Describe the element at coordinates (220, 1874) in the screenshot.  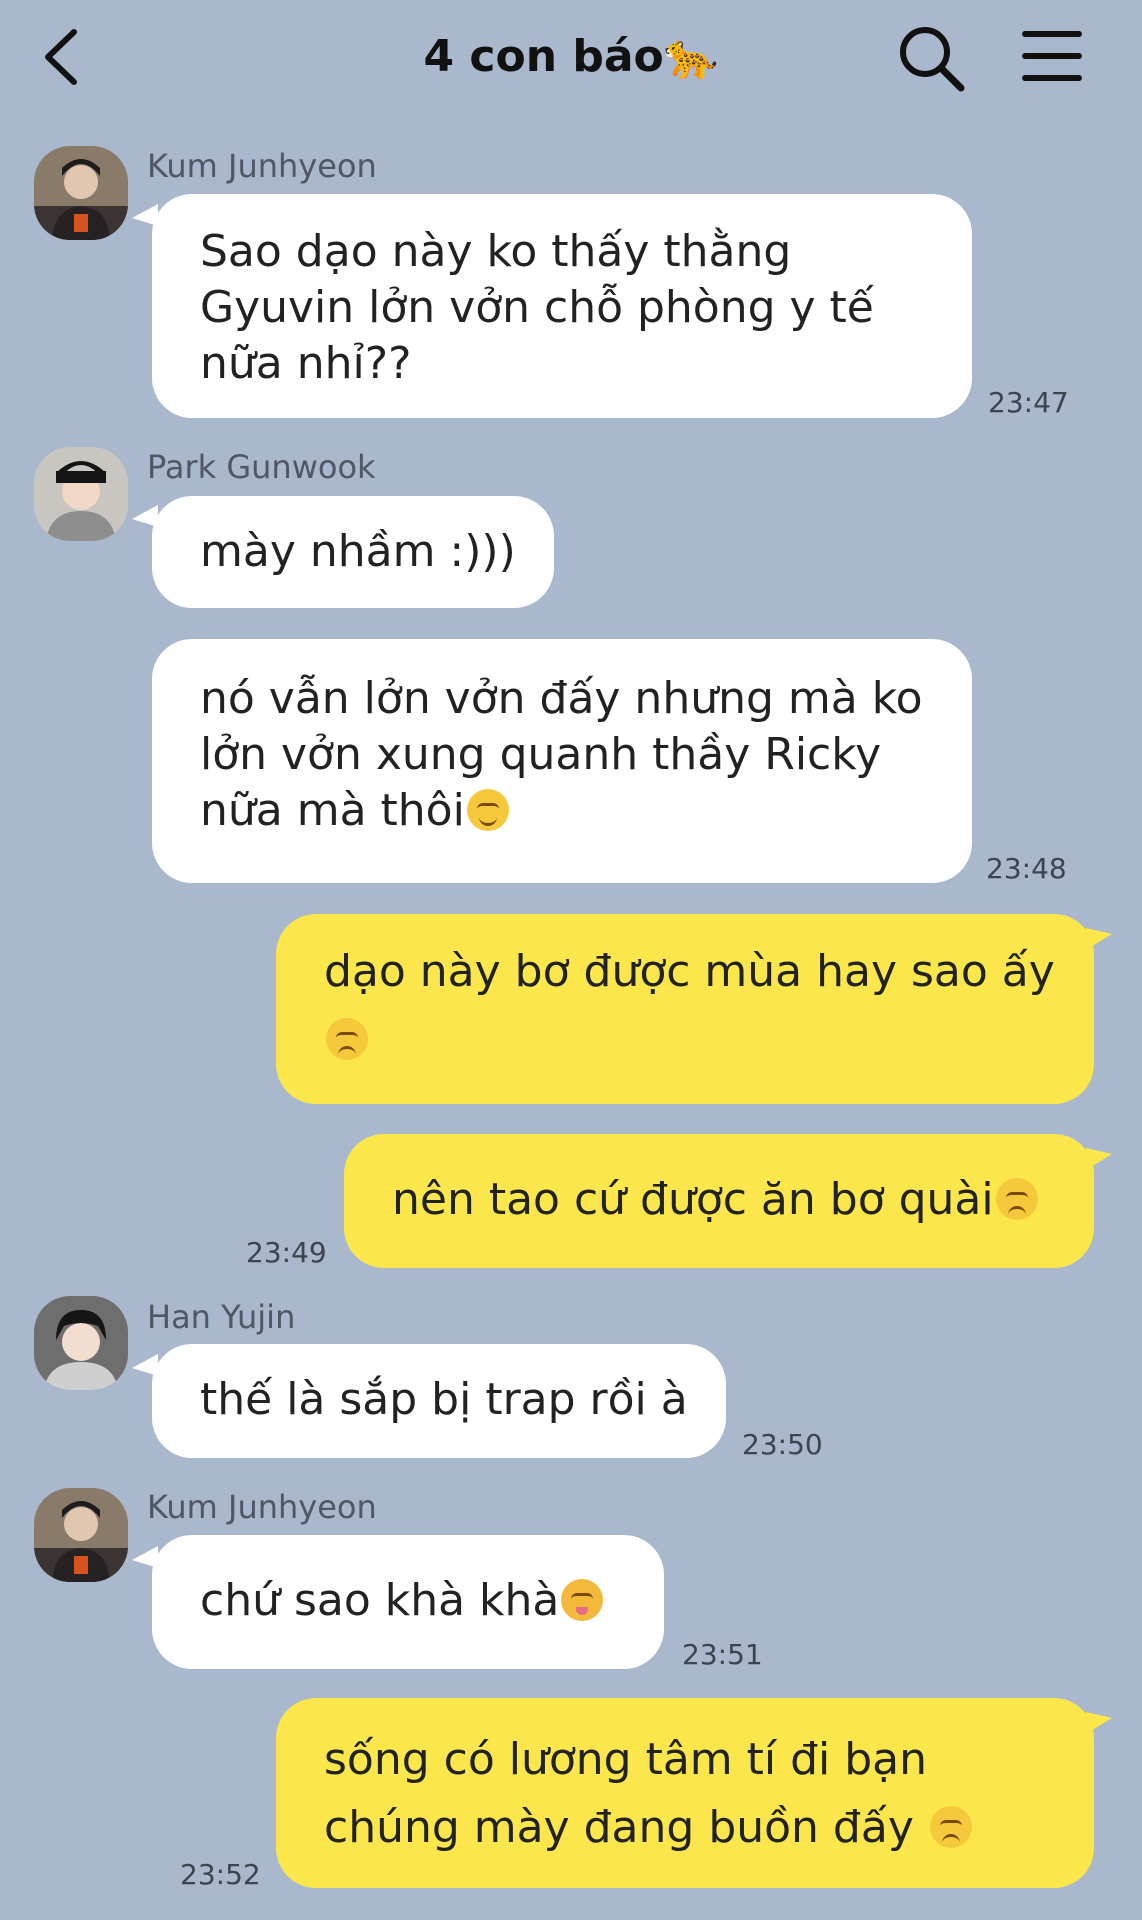
I see `message-time: 23:52` at that location.